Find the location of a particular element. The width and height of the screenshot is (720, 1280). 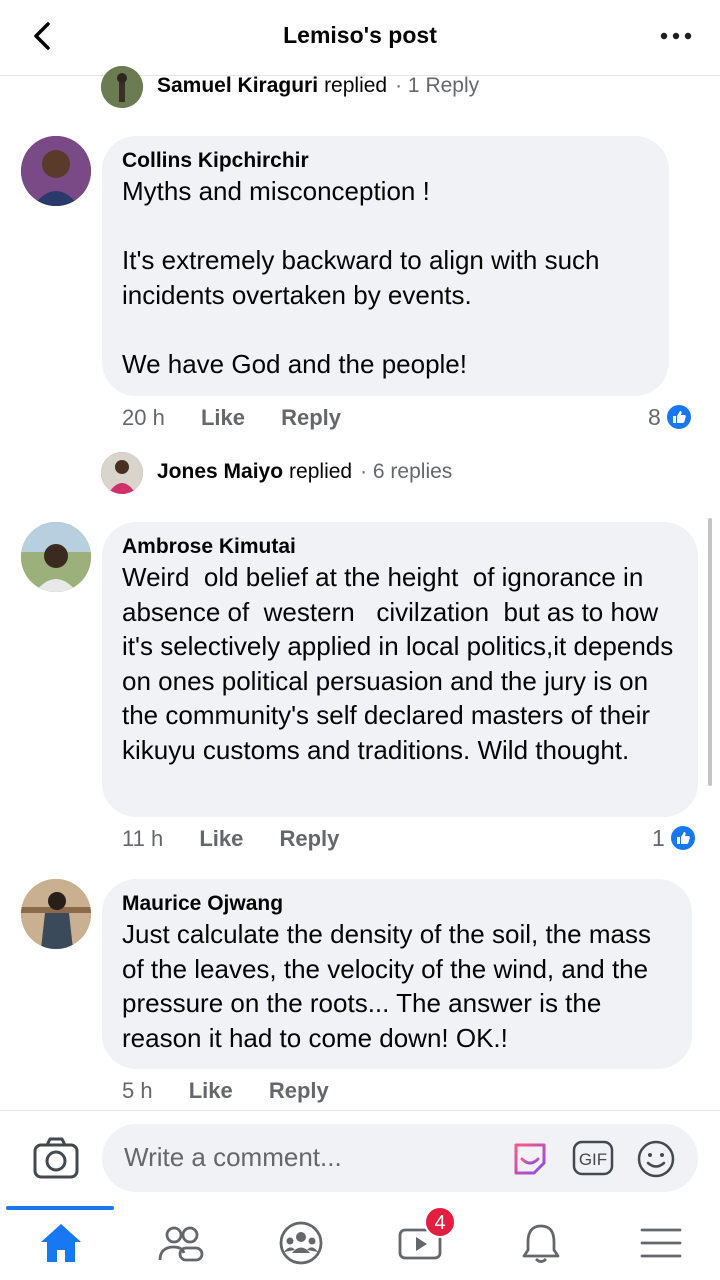

reply-row: Samuel Kiraguri replied · 1 Reply is located at coordinates (318, 86).